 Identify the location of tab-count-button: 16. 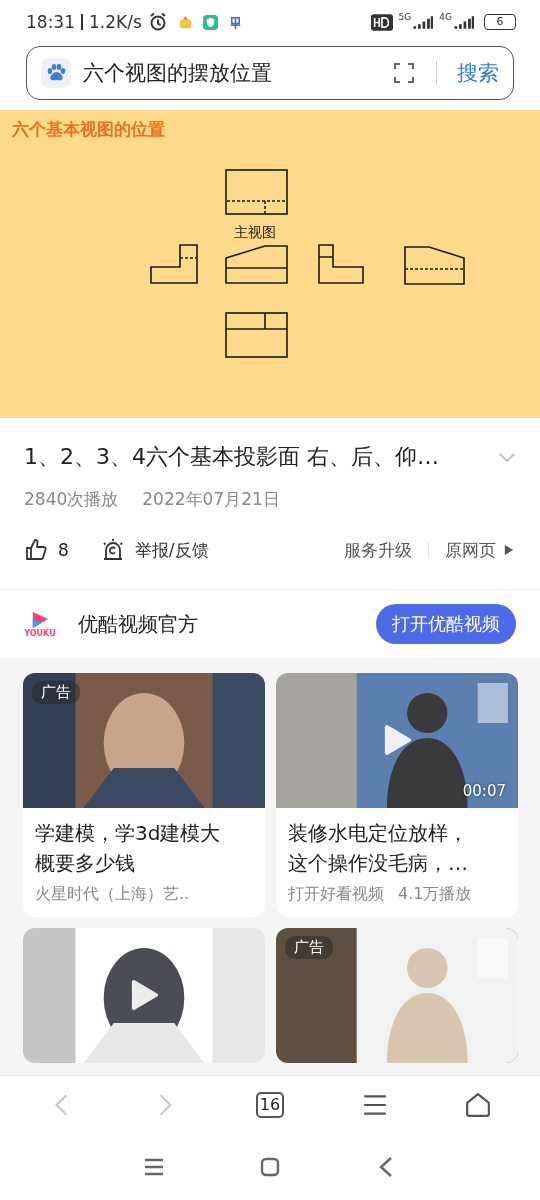
(270, 1105).